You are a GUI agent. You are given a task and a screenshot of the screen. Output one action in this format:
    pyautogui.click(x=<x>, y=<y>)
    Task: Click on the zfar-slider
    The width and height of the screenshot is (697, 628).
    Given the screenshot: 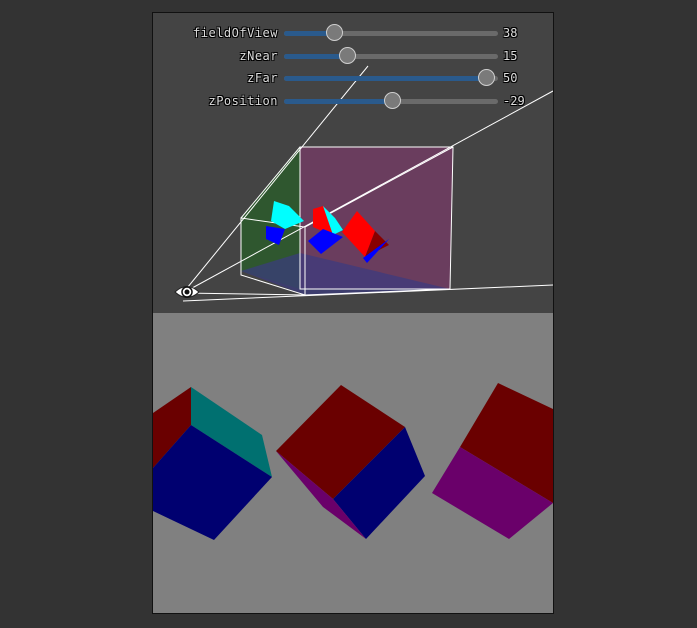 What is the action you would take?
    pyautogui.click(x=391, y=77)
    